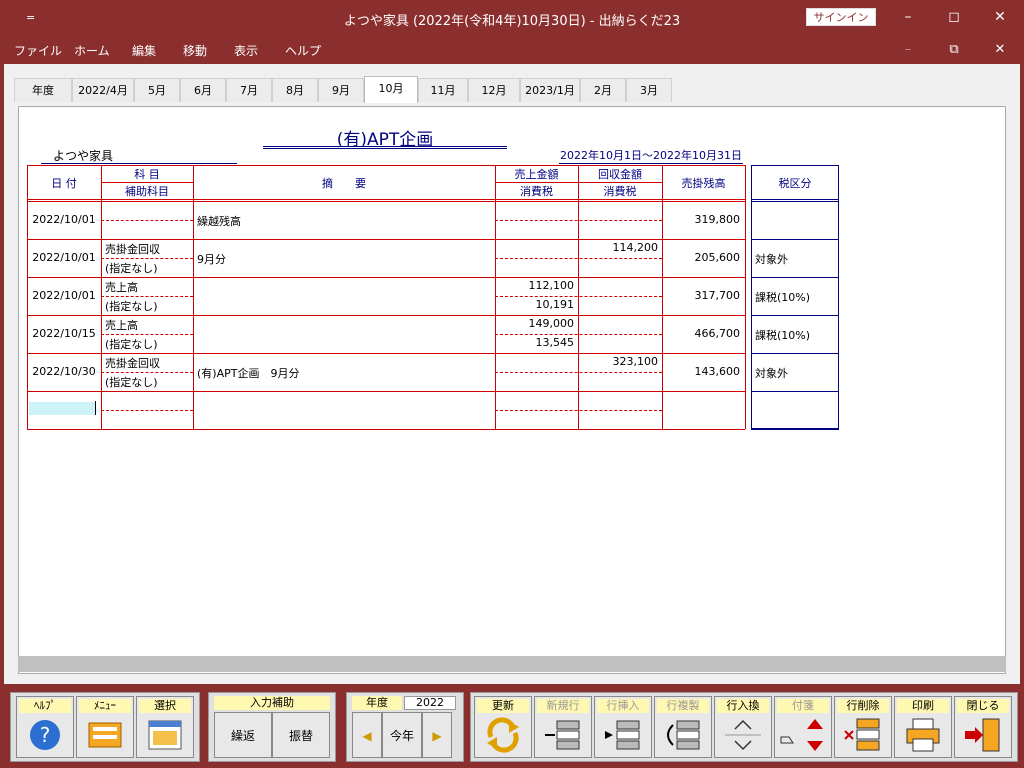 The height and width of the screenshot is (768, 1024). I want to click on col-sub-account: 補助科目, so click(147, 191).